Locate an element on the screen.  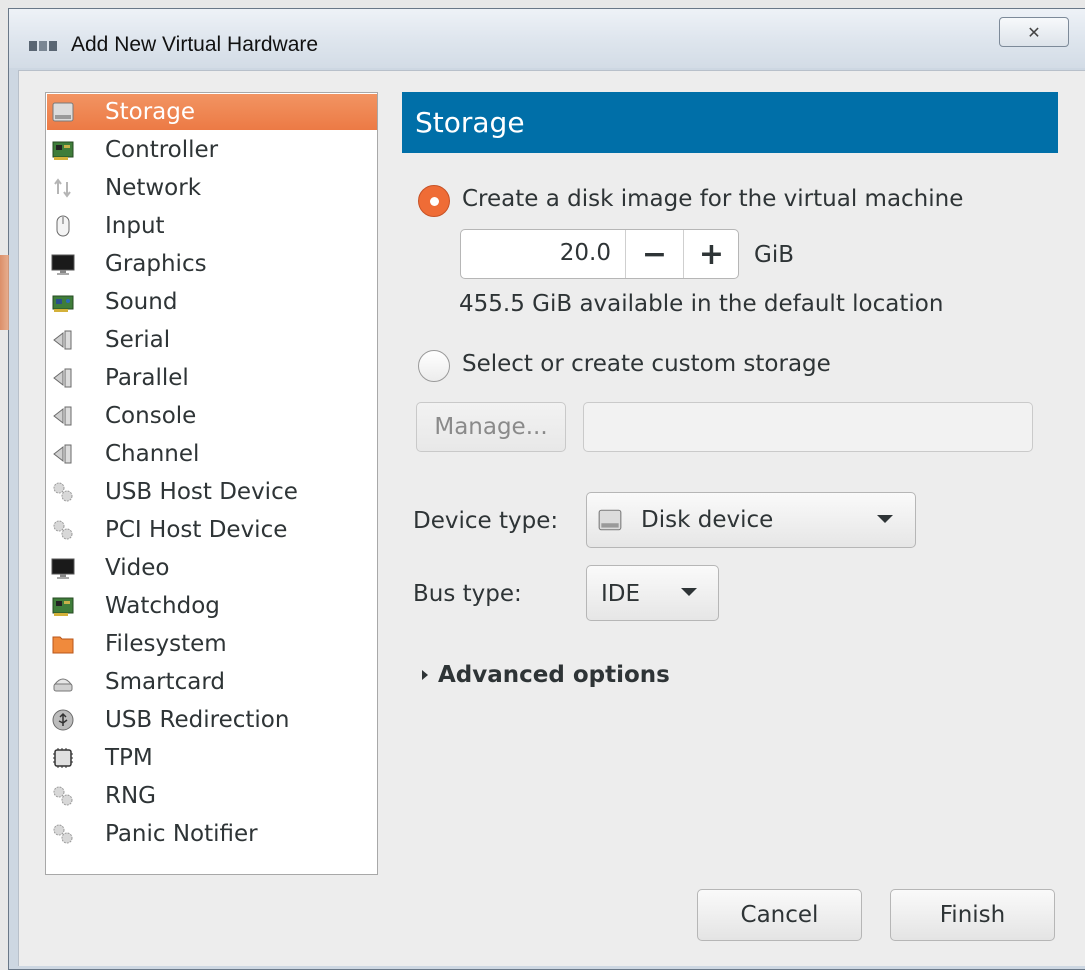
hardware-item-label: PCI Host Device is located at coordinates (196, 530).